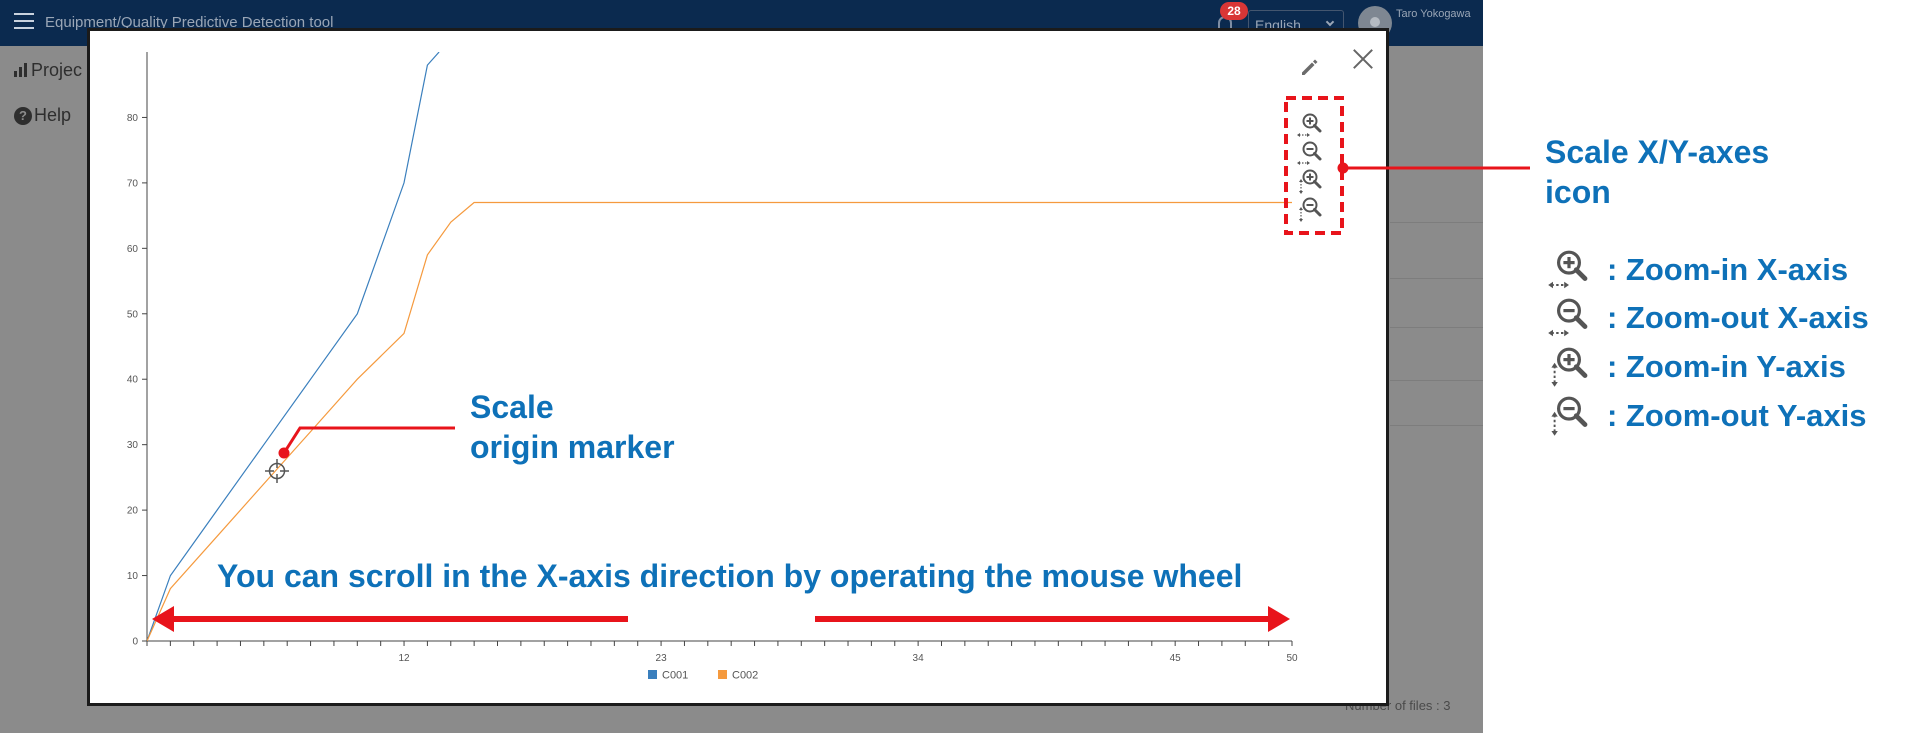 The image size is (1919, 733). What do you see at coordinates (1657, 172) in the screenshot?
I see `scale-axes-label: Scale X/Y-axes icon` at bounding box center [1657, 172].